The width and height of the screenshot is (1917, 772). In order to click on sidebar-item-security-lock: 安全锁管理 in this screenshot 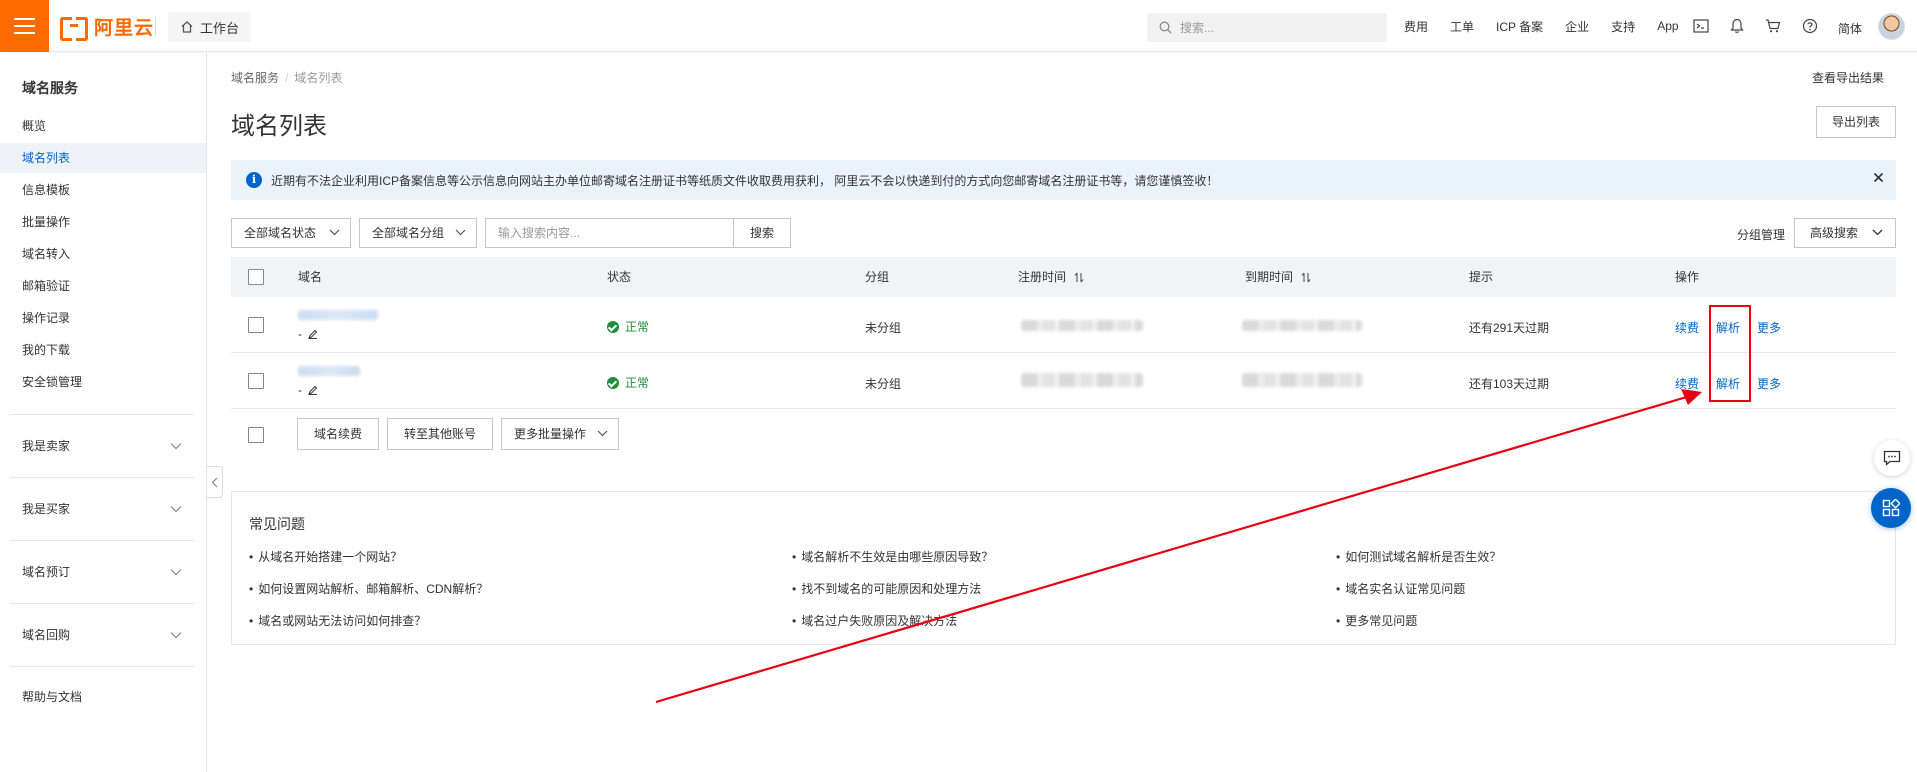, I will do `click(103, 382)`.